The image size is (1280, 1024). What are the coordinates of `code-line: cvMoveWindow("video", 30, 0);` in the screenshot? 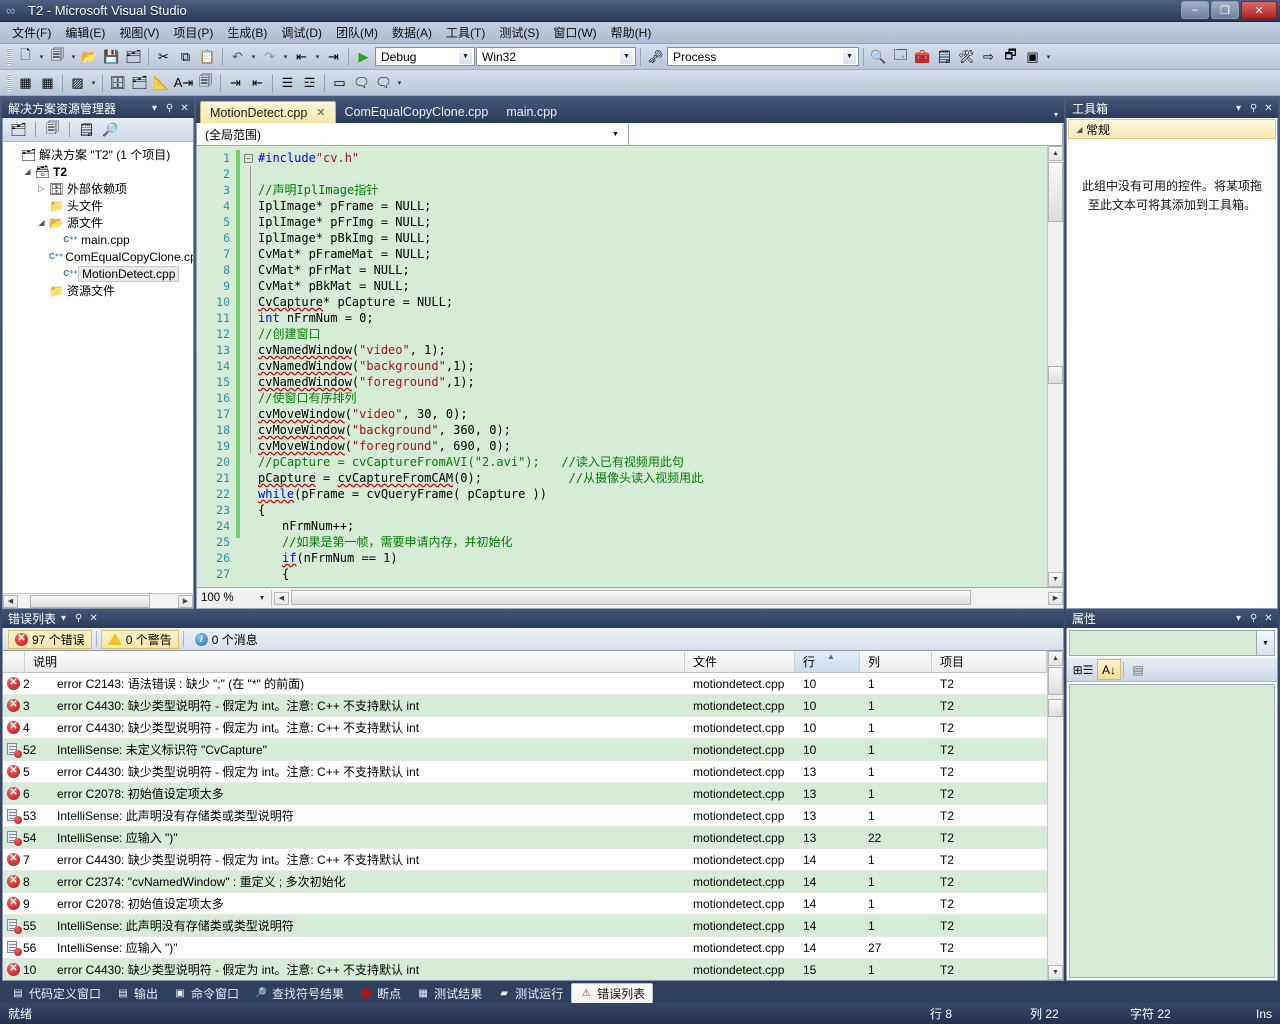 It's located at (651, 414).